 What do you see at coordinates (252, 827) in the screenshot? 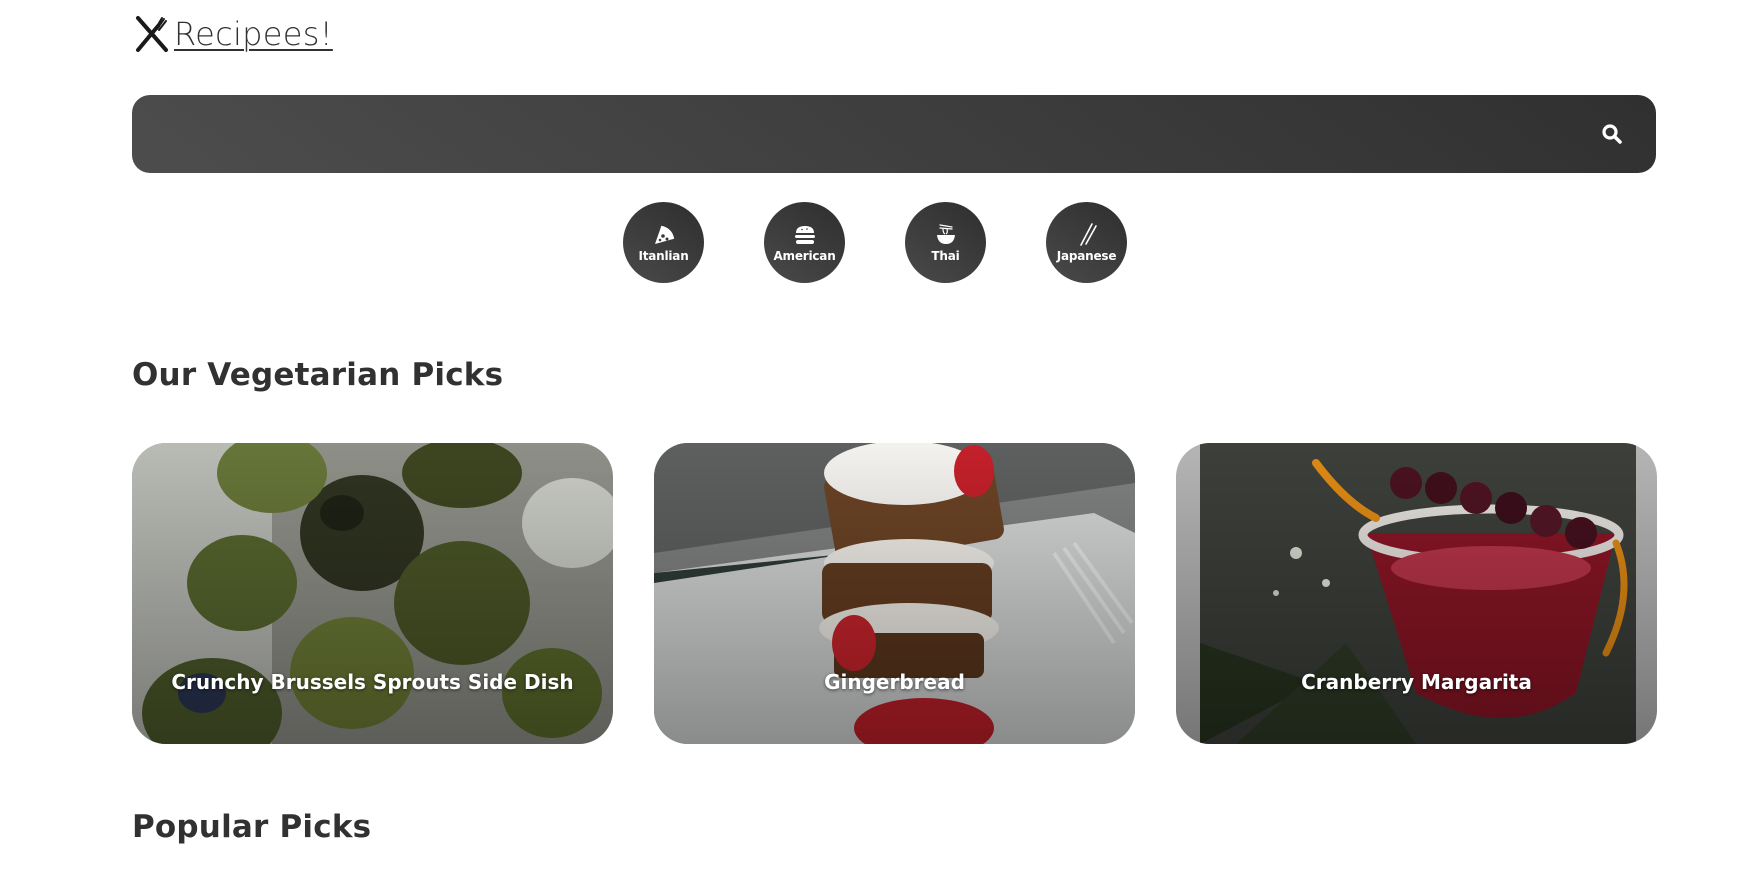
I see `popular-section-title: Popular Picks` at bounding box center [252, 827].